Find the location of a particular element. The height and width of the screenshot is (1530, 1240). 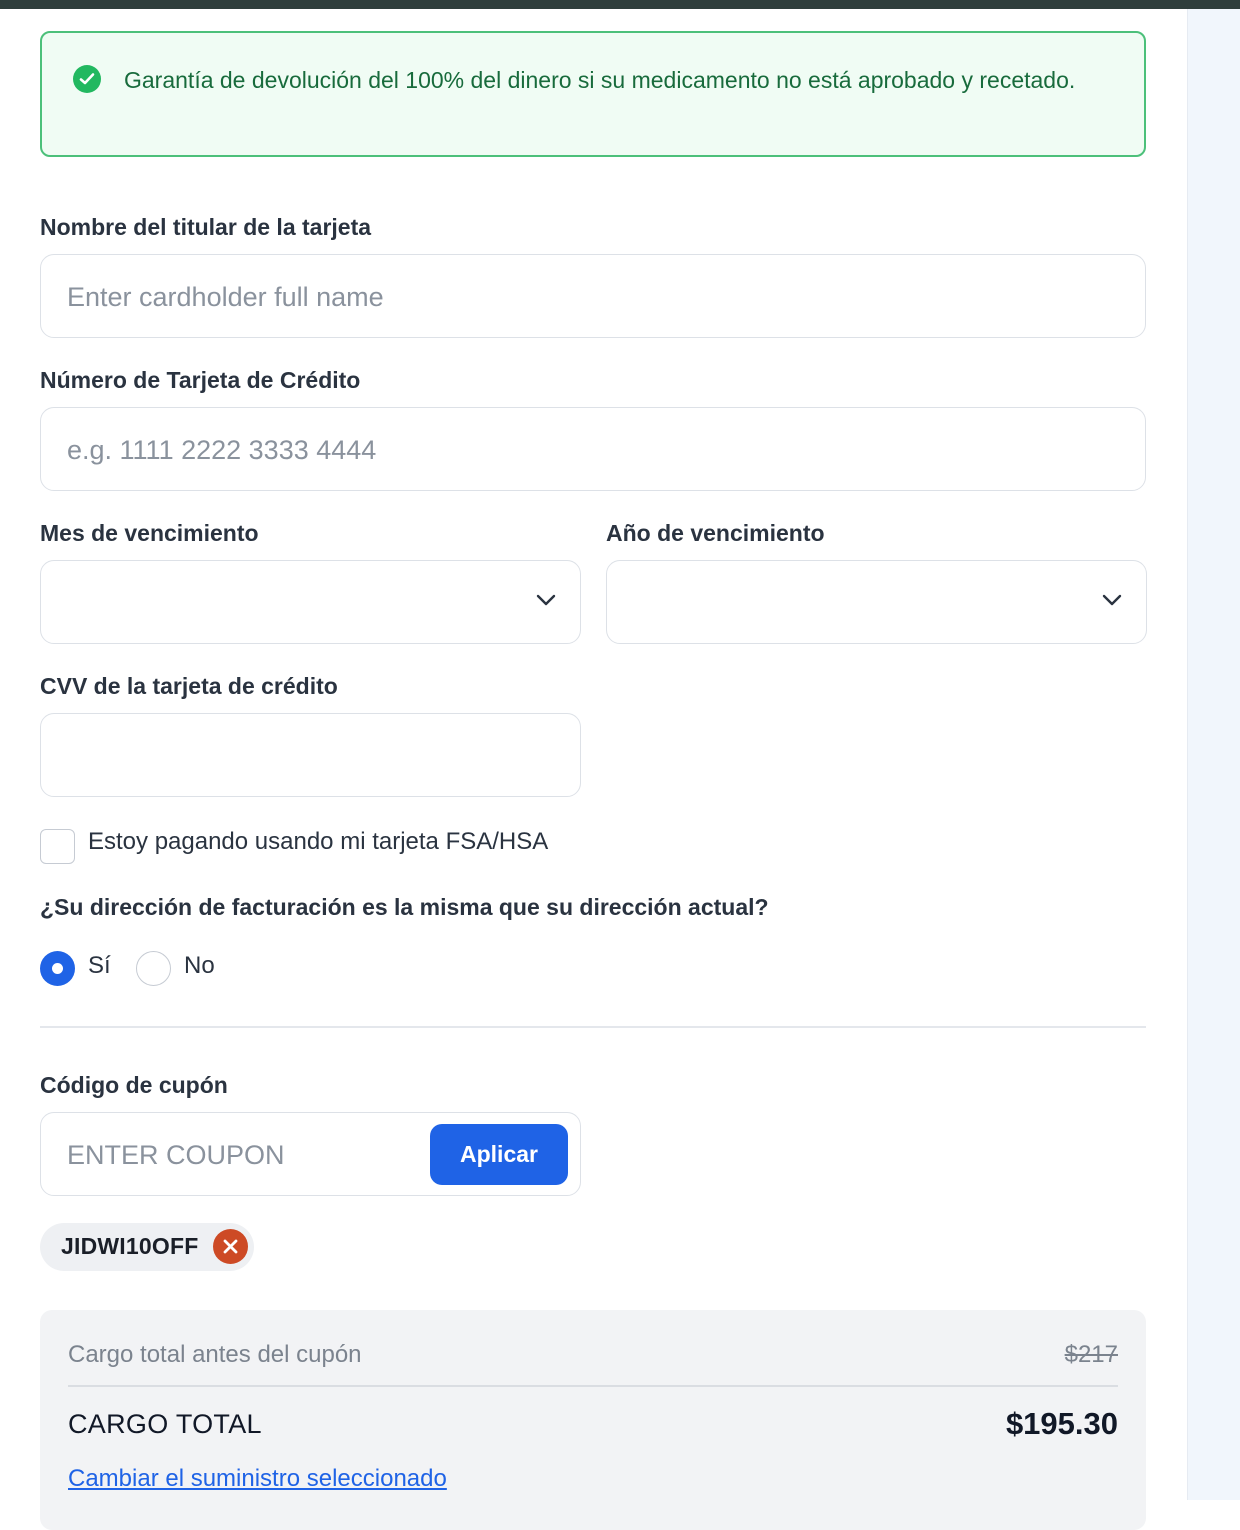

radio-yes is located at coordinates (57, 968).